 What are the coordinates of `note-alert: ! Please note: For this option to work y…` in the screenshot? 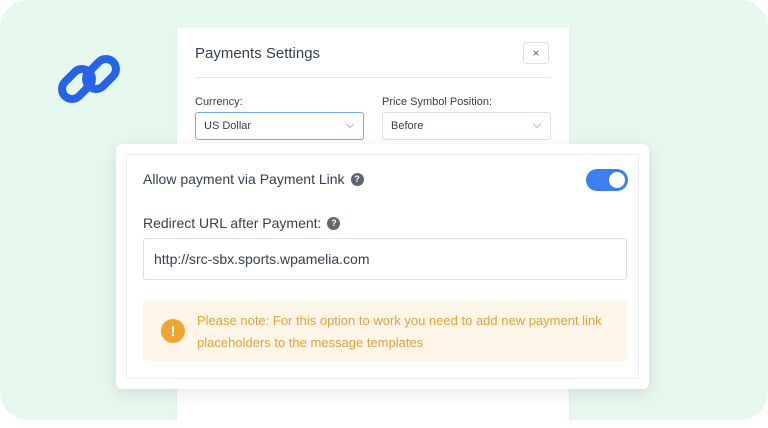 It's located at (385, 331).